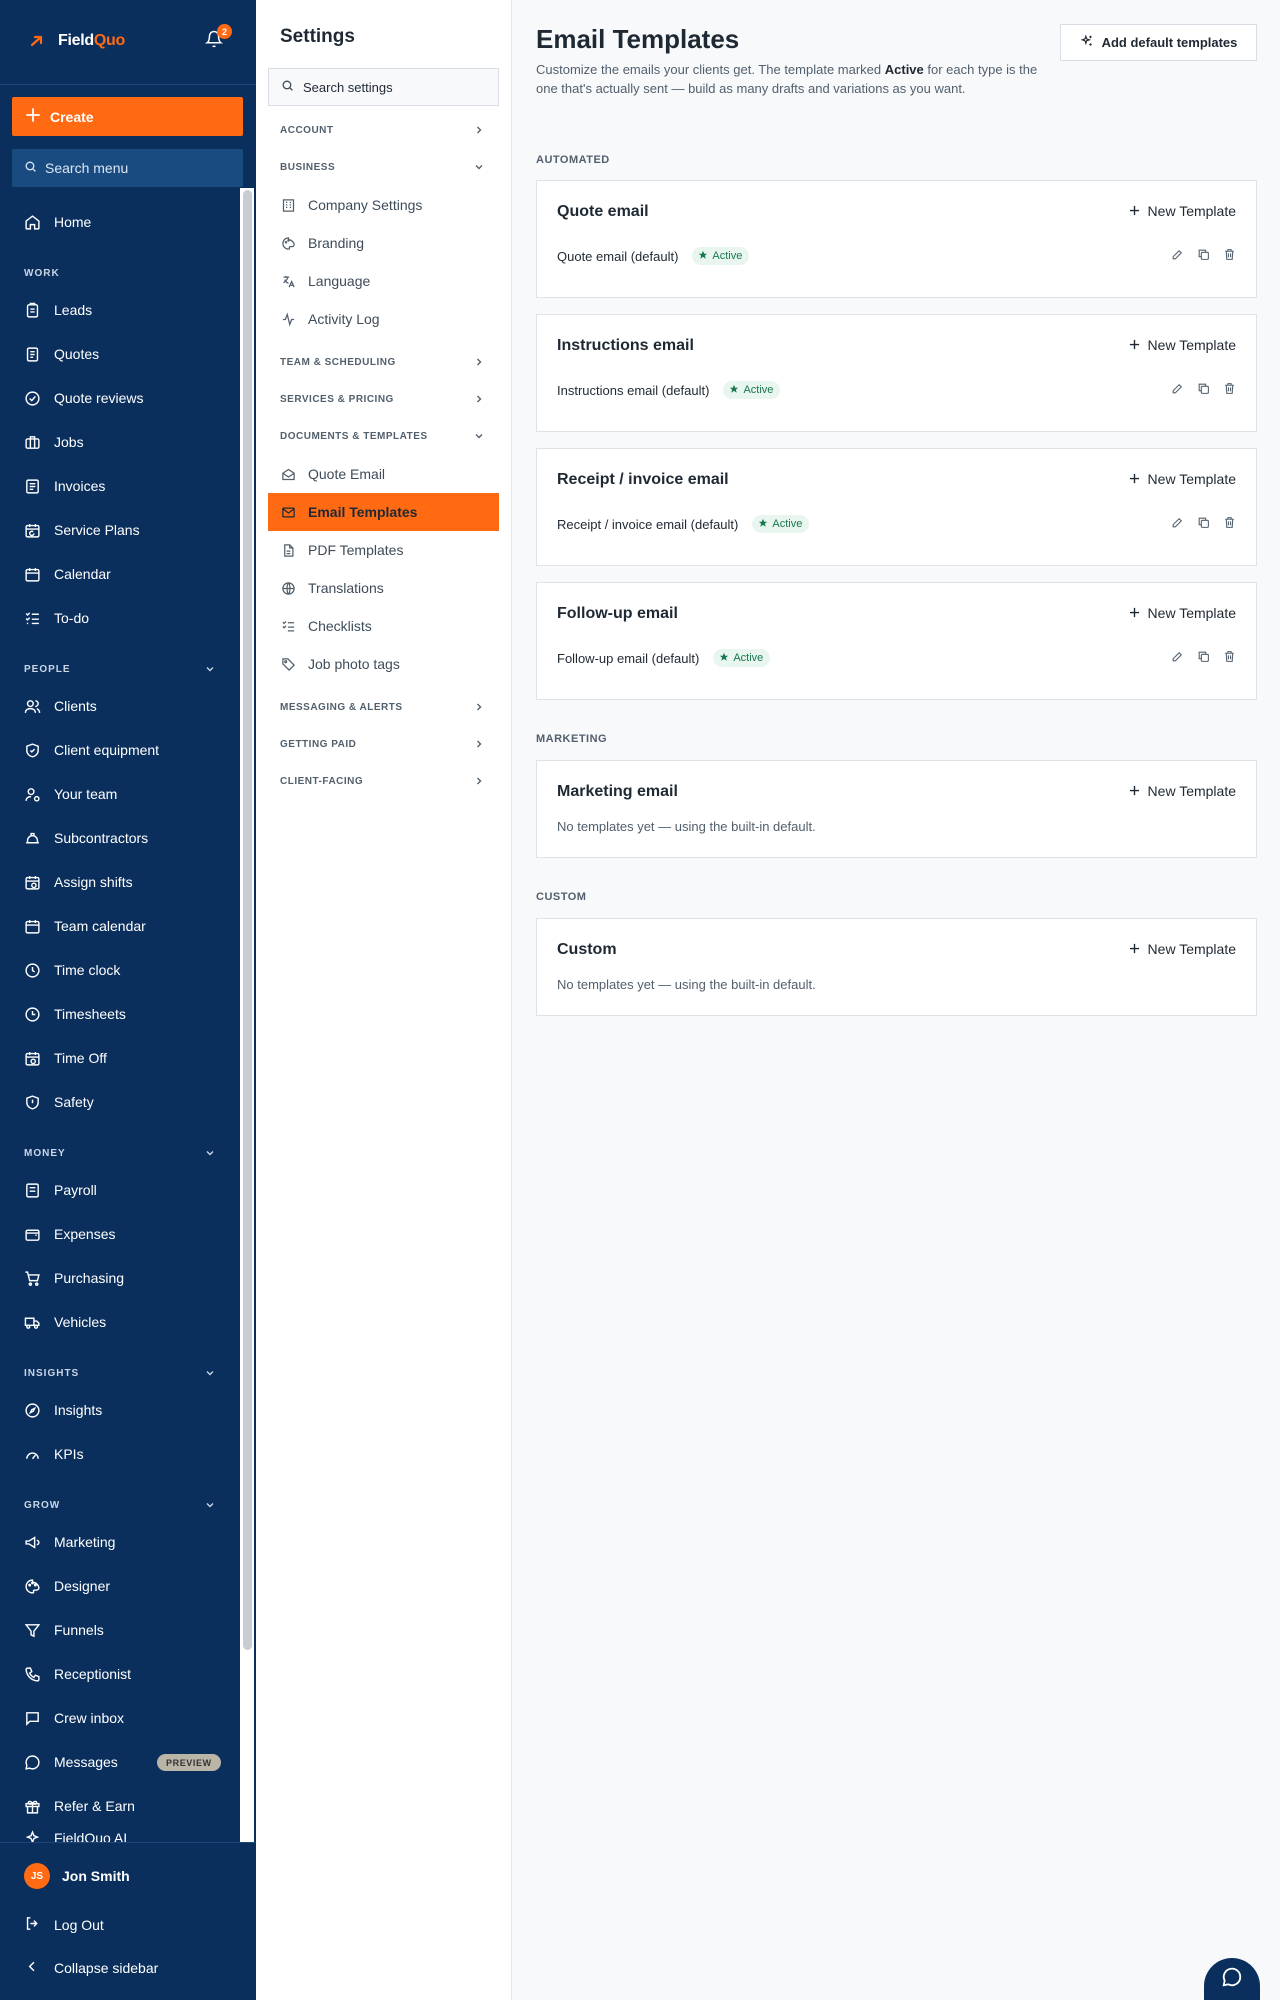 This screenshot has width=1280, height=2000. I want to click on nav-item-quotes: Quotes, so click(120, 354).